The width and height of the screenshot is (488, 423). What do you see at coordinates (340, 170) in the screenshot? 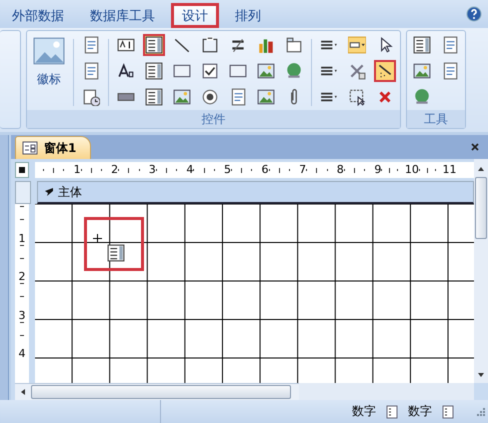
I see `ruler-number: 8` at bounding box center [340, 170].